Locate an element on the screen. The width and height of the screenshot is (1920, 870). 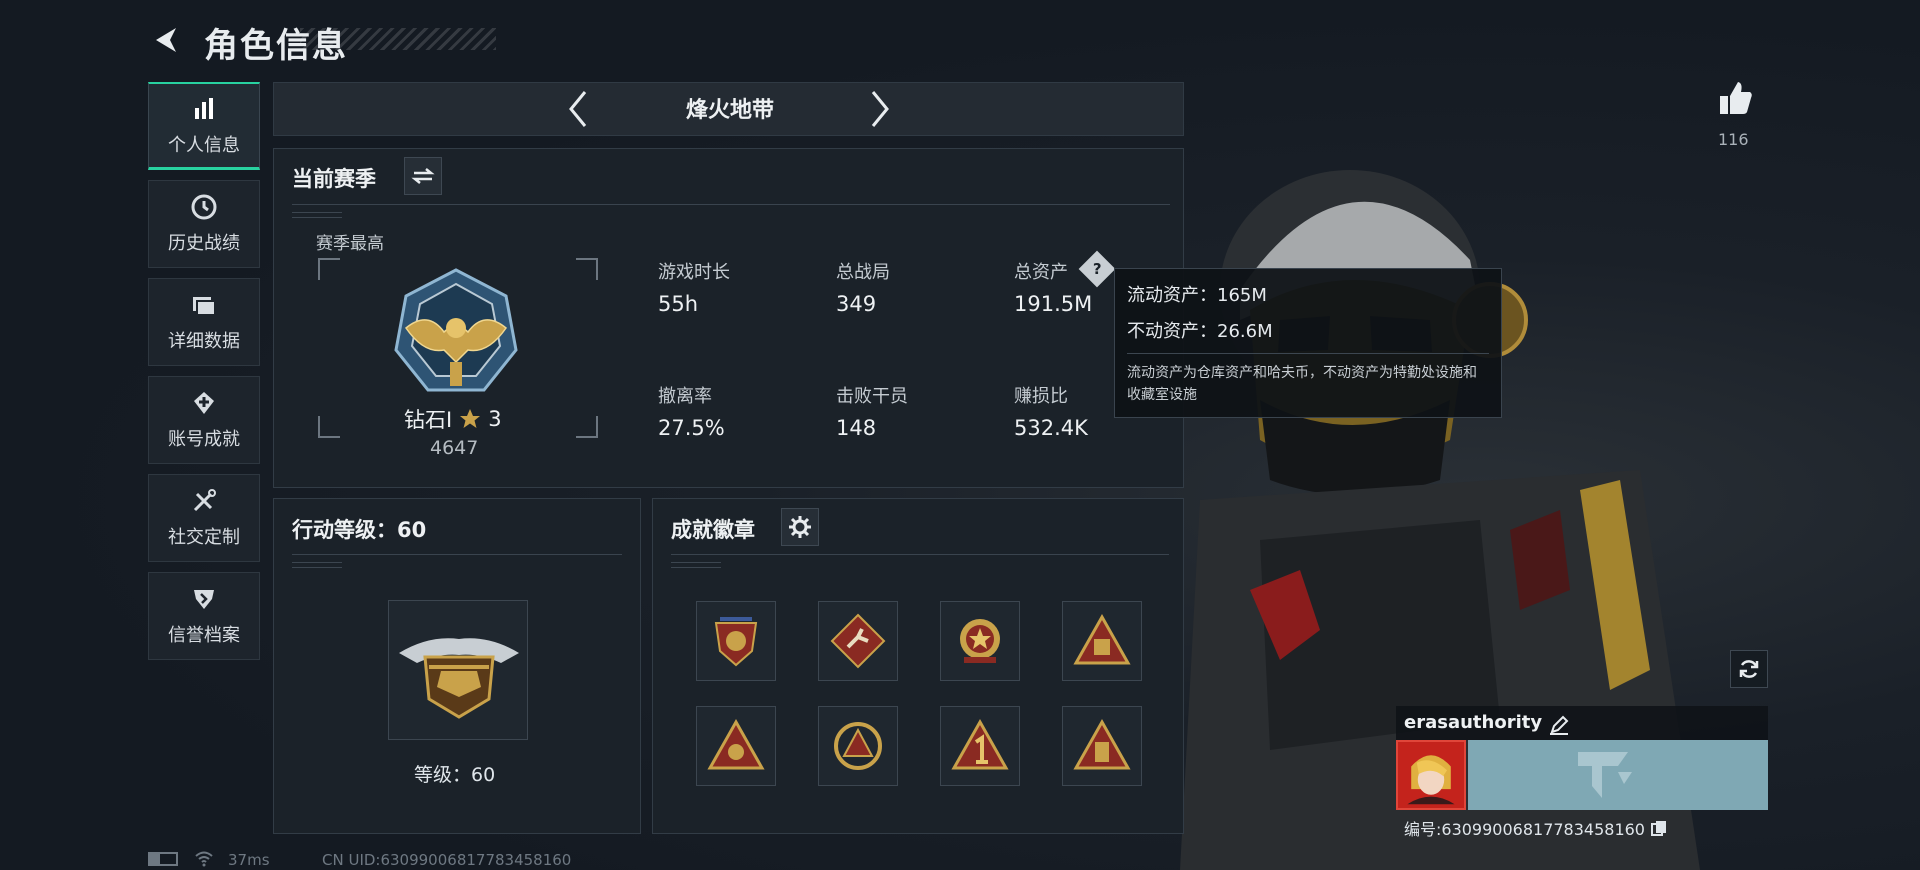
season-divider is located at coordinates (731, 204).